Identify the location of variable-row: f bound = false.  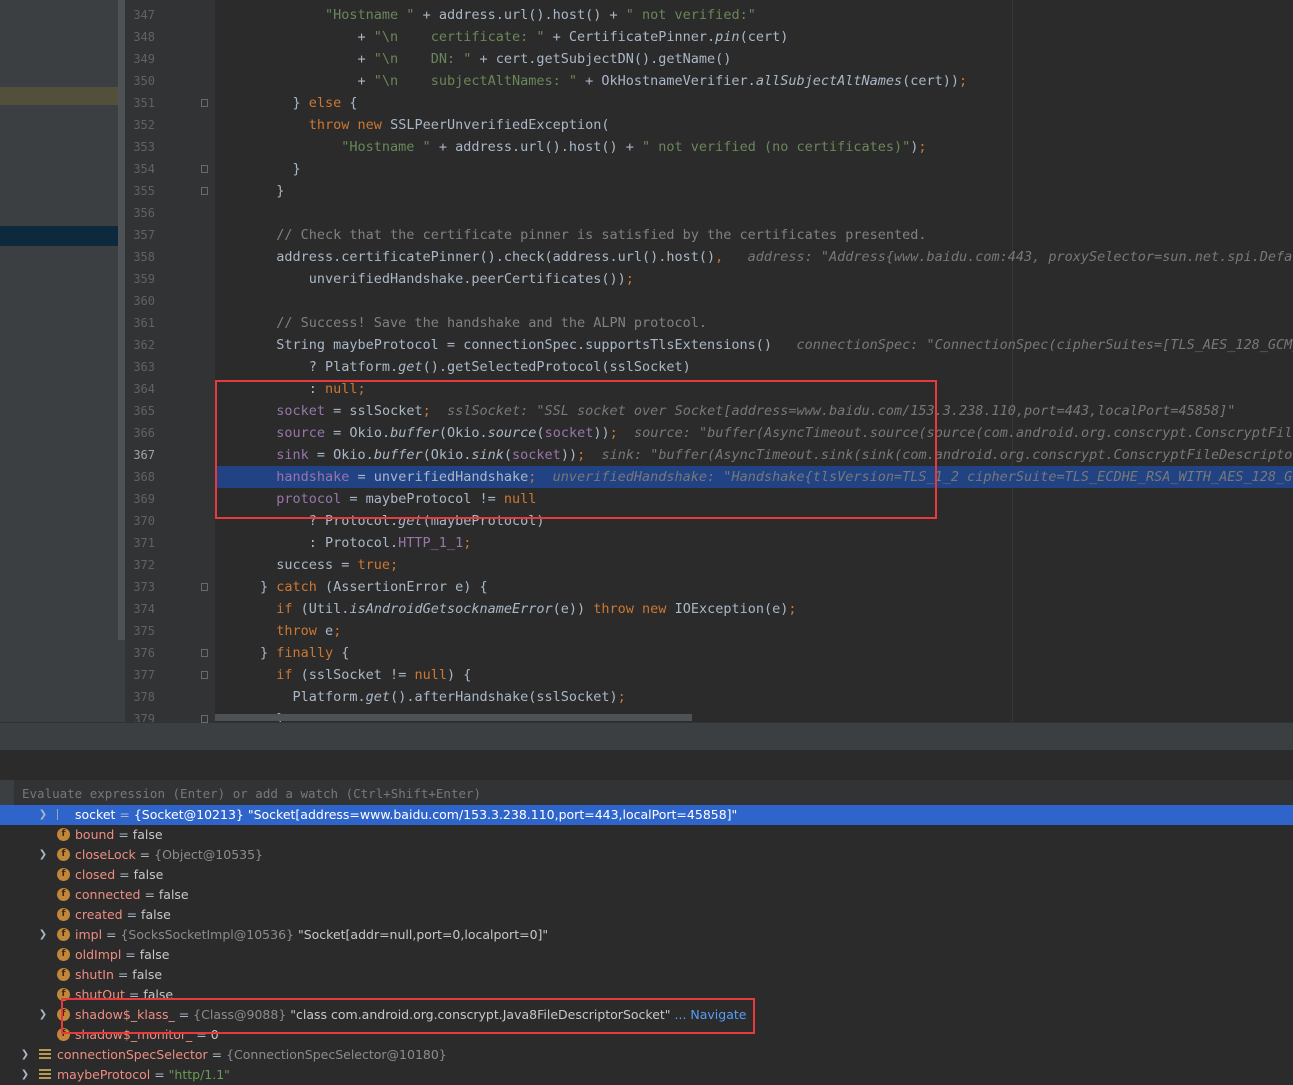
(646, 835).